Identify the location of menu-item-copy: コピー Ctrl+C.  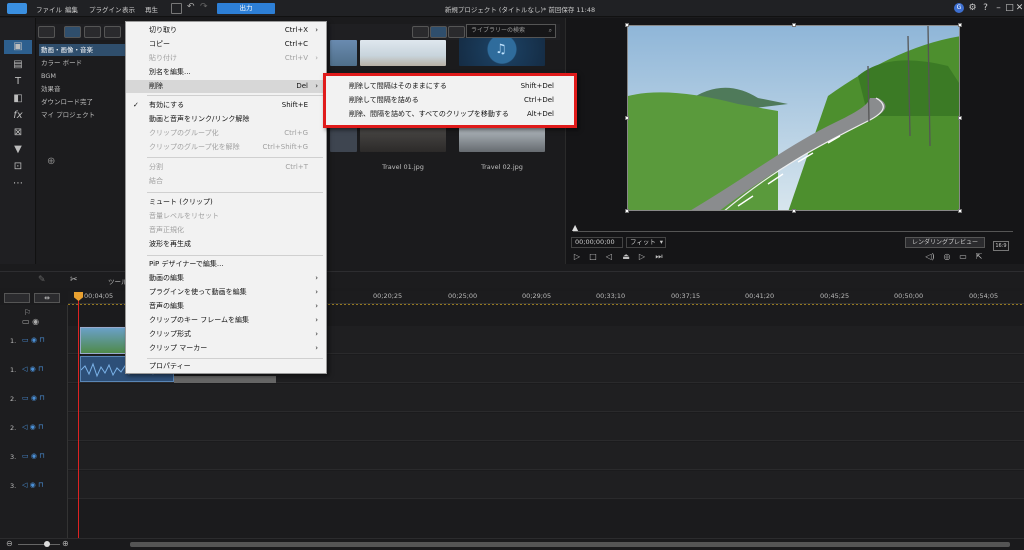
(226, 44).